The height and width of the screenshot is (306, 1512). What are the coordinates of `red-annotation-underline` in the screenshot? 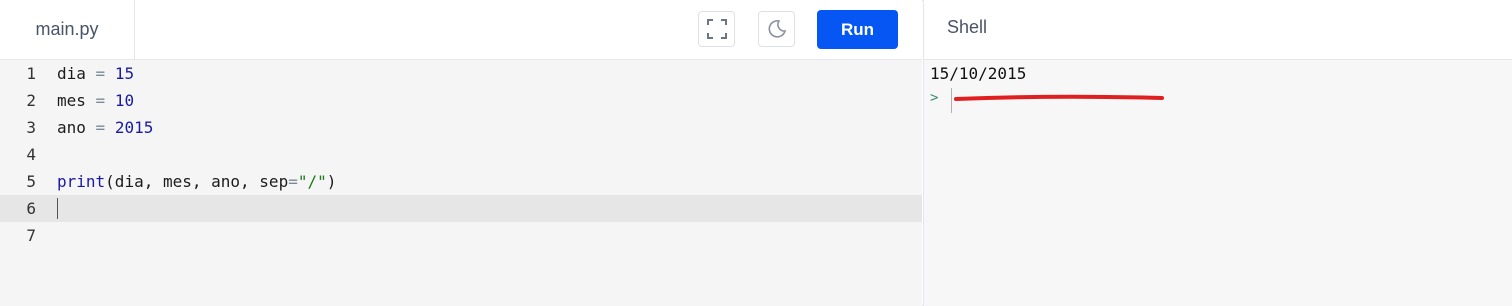 It's located at (1059, 97).